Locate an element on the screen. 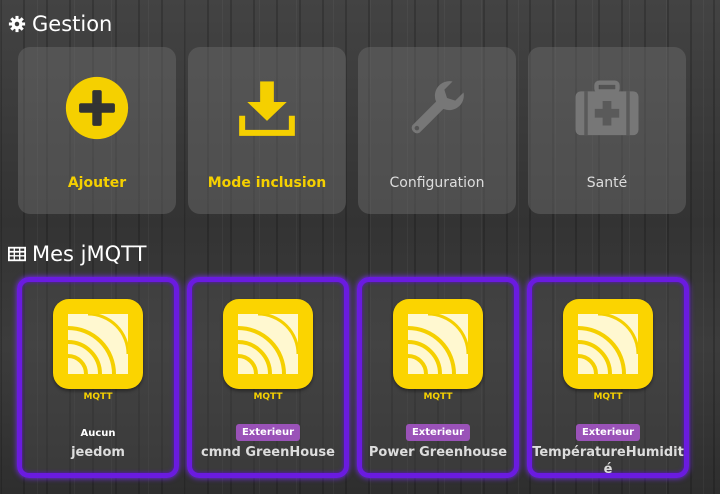  plus-circle-icon is located at coordinates (97, 108).